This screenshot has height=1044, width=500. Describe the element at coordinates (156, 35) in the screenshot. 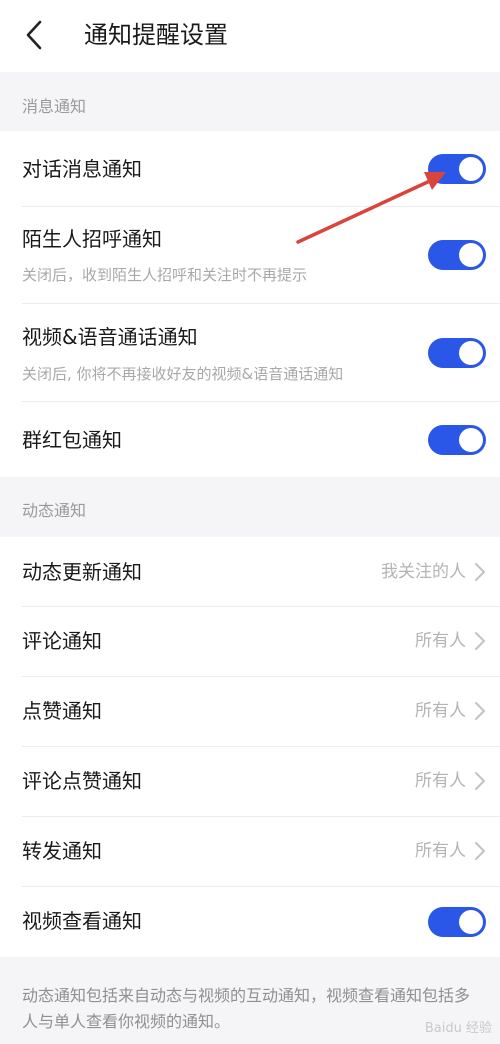

I see `page-title: 通知提醒设置` at that location.